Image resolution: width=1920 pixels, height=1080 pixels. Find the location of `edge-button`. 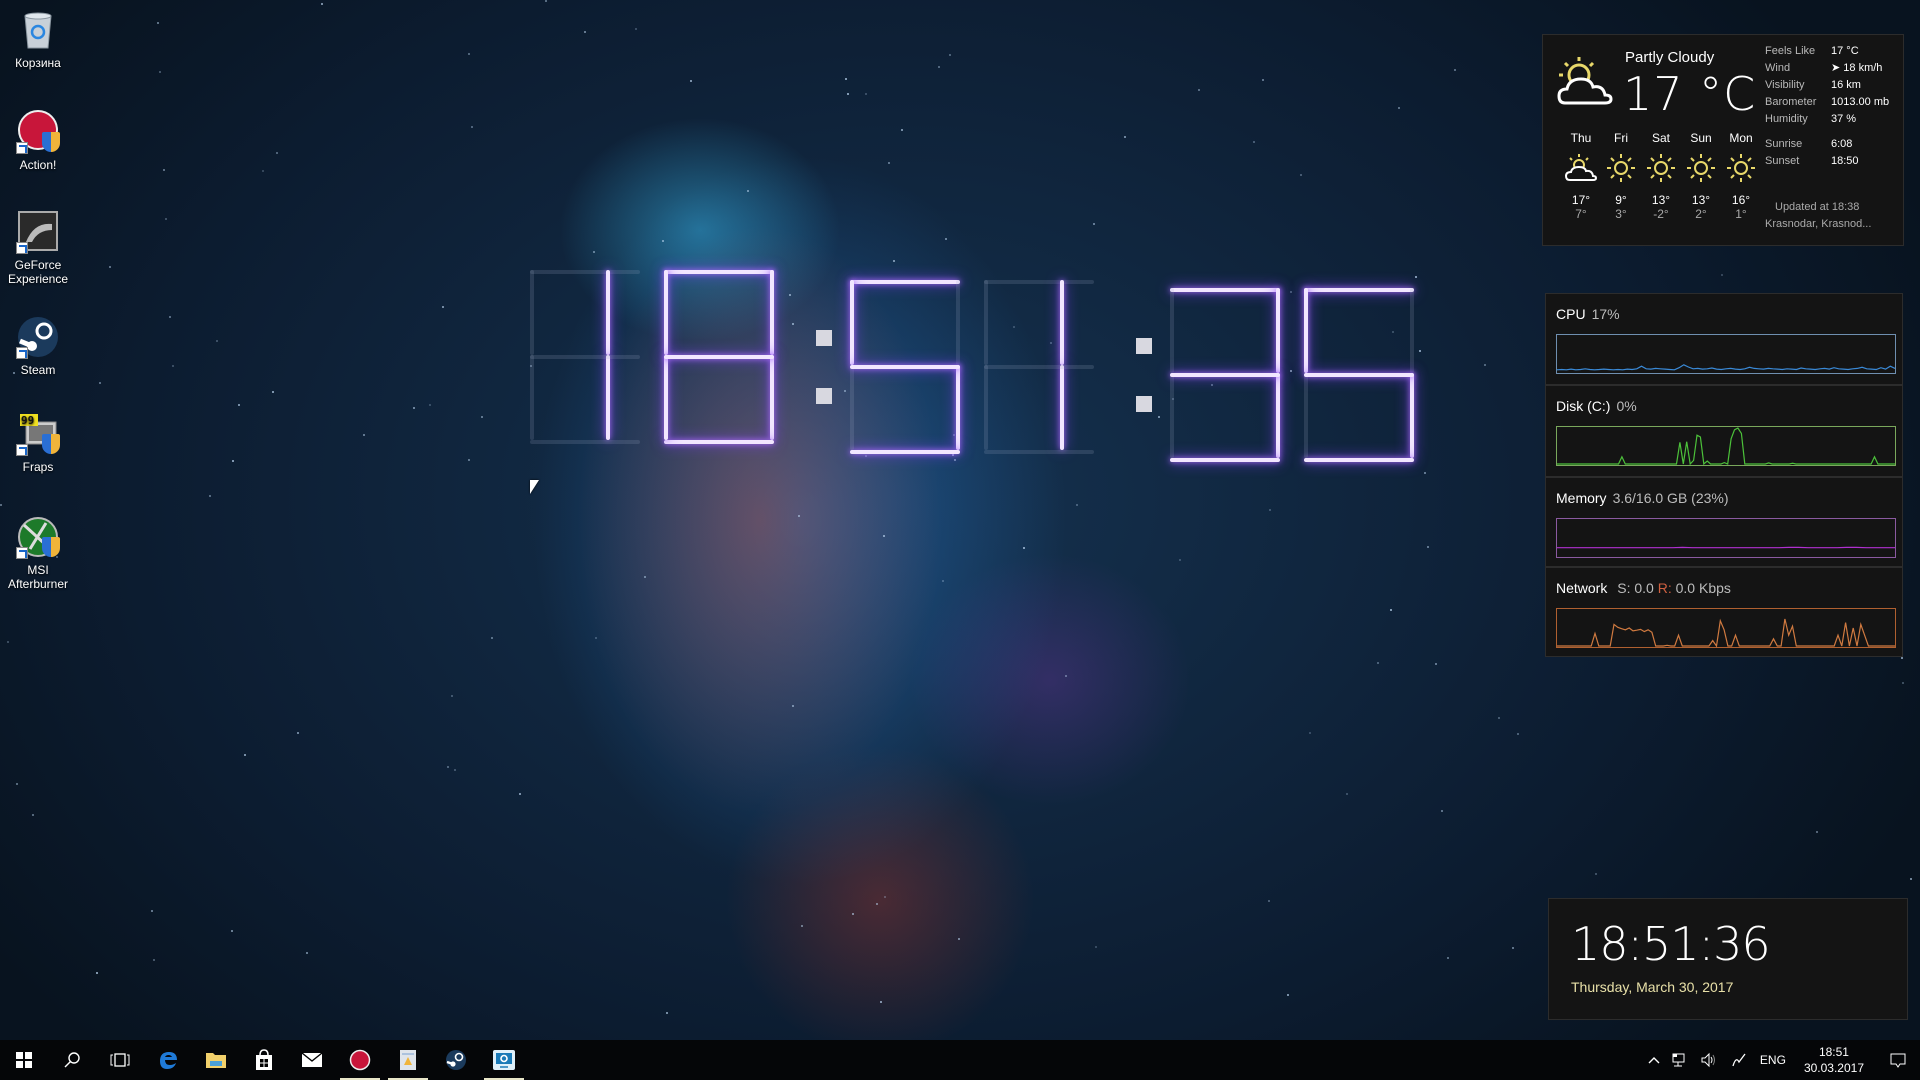

edge-button is located at coordinates (168, 1060).